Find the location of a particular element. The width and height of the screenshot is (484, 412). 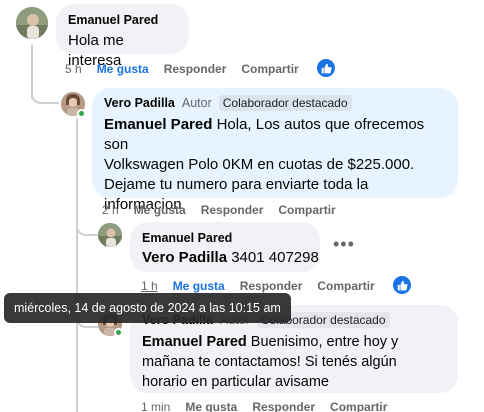

comment-bubble: Emanuel Pared Vero Padilla 3401 407298 is located at coordinates (225, 247).